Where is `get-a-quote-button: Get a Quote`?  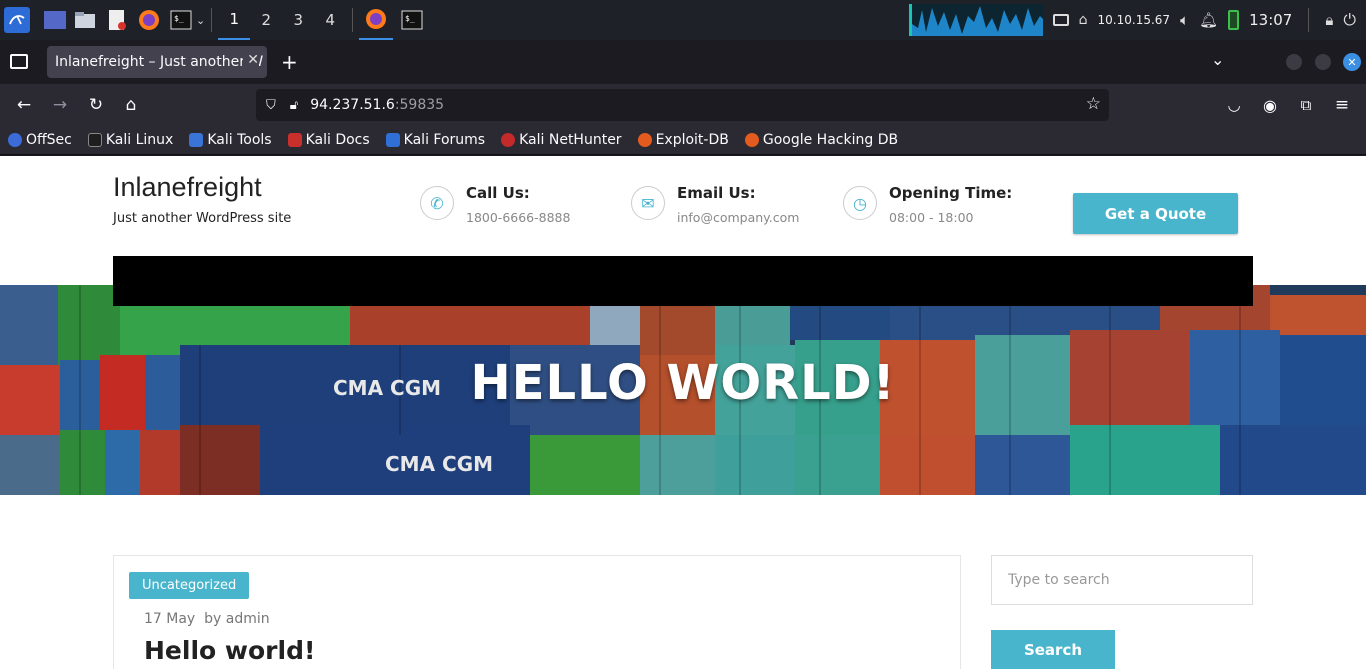
get-a-quote-button: Get a Quote is located at coordinates (1155, 213).